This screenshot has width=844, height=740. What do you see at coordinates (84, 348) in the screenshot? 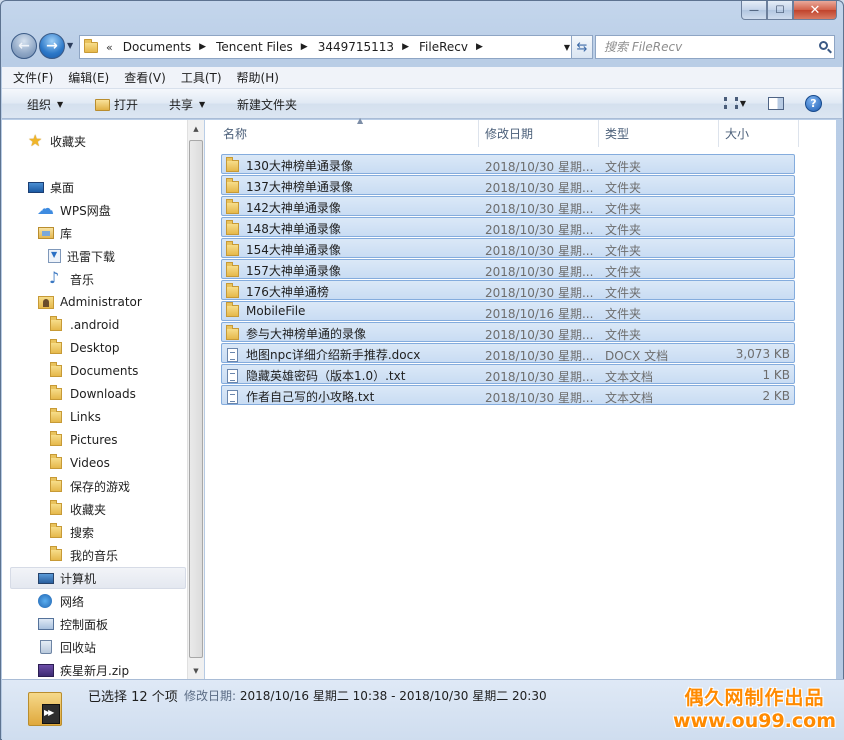
I see `sidebar-item-folder: Desktop` at bounding box center [84, 348].